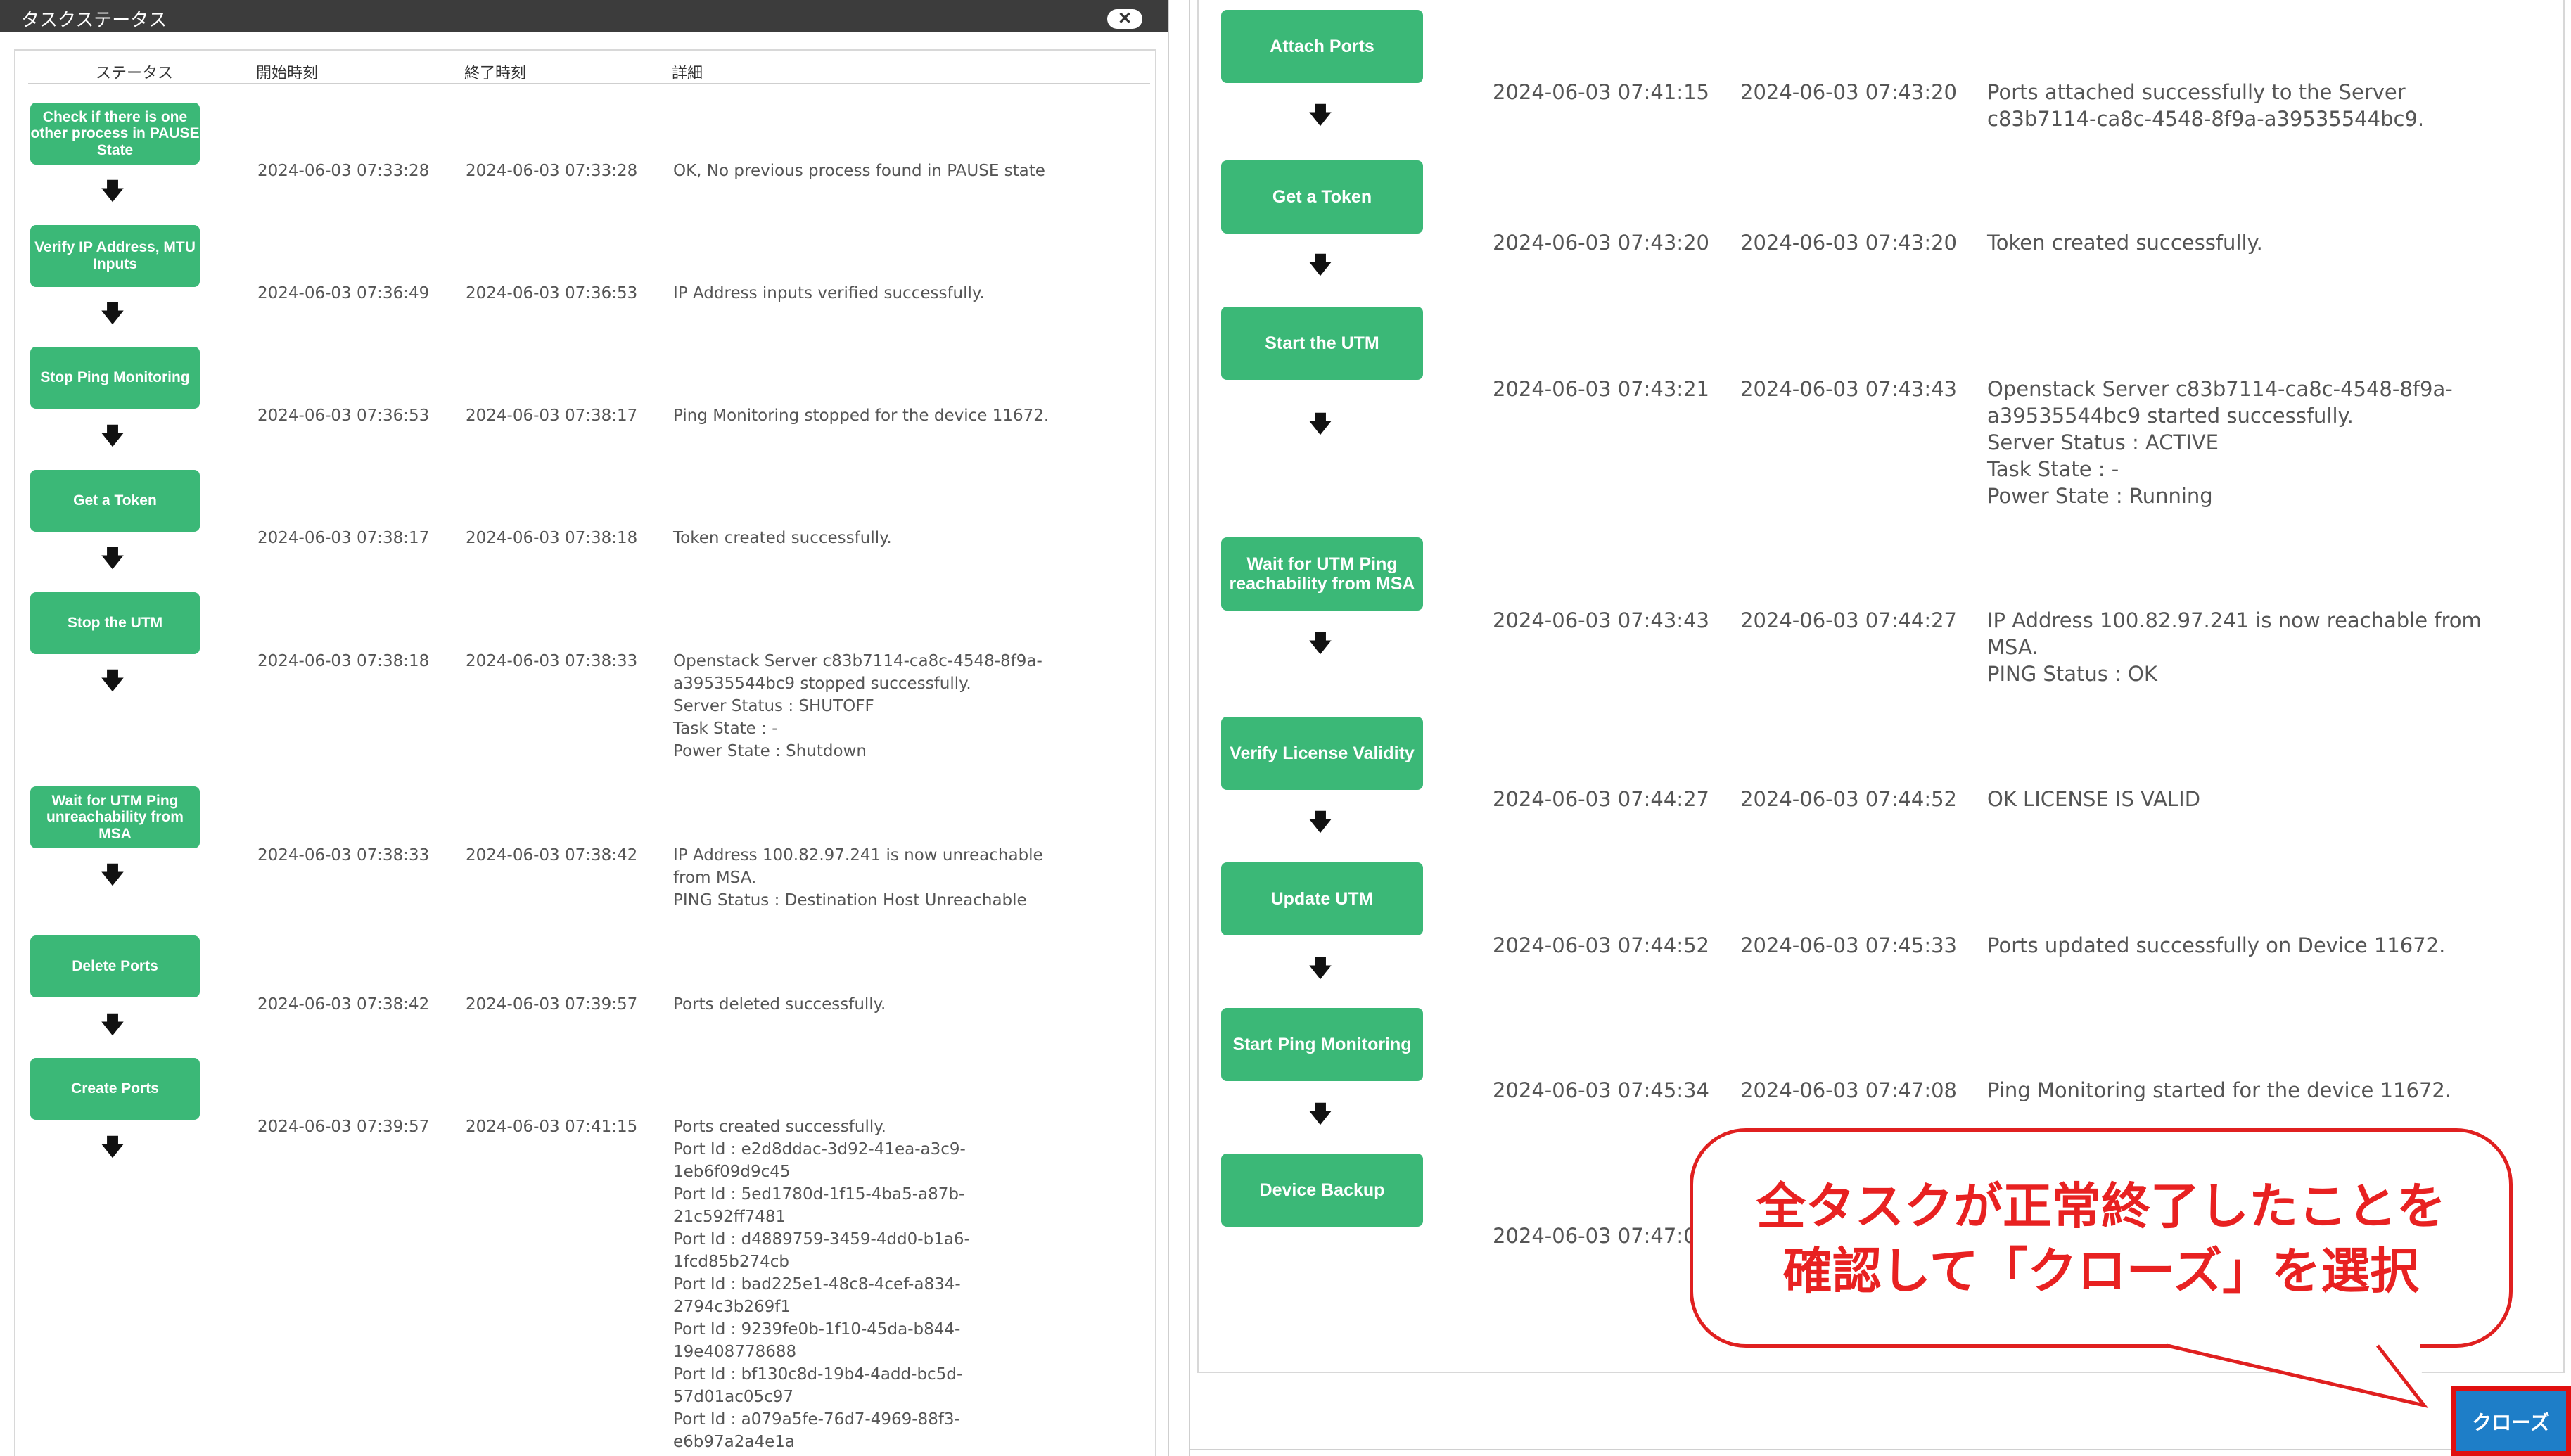 This screenshot has height=1456, width=2571. Describe the element at coordinates (1848, 389) in the screenshot. I see `end-time: 2024-06-03 07:43:43` at that location.